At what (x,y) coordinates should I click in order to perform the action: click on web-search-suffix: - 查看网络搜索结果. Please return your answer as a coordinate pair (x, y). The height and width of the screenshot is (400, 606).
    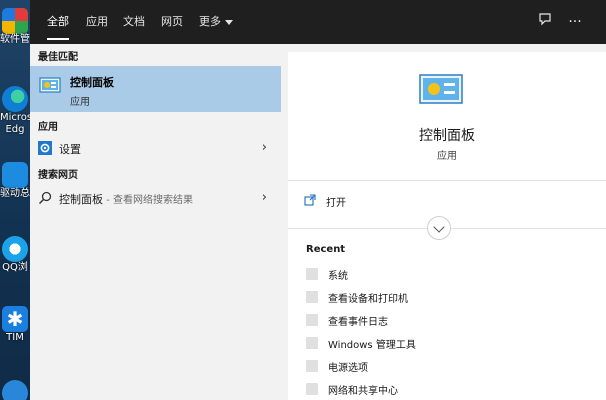
    Looking at the image, I should click on (148, 200).